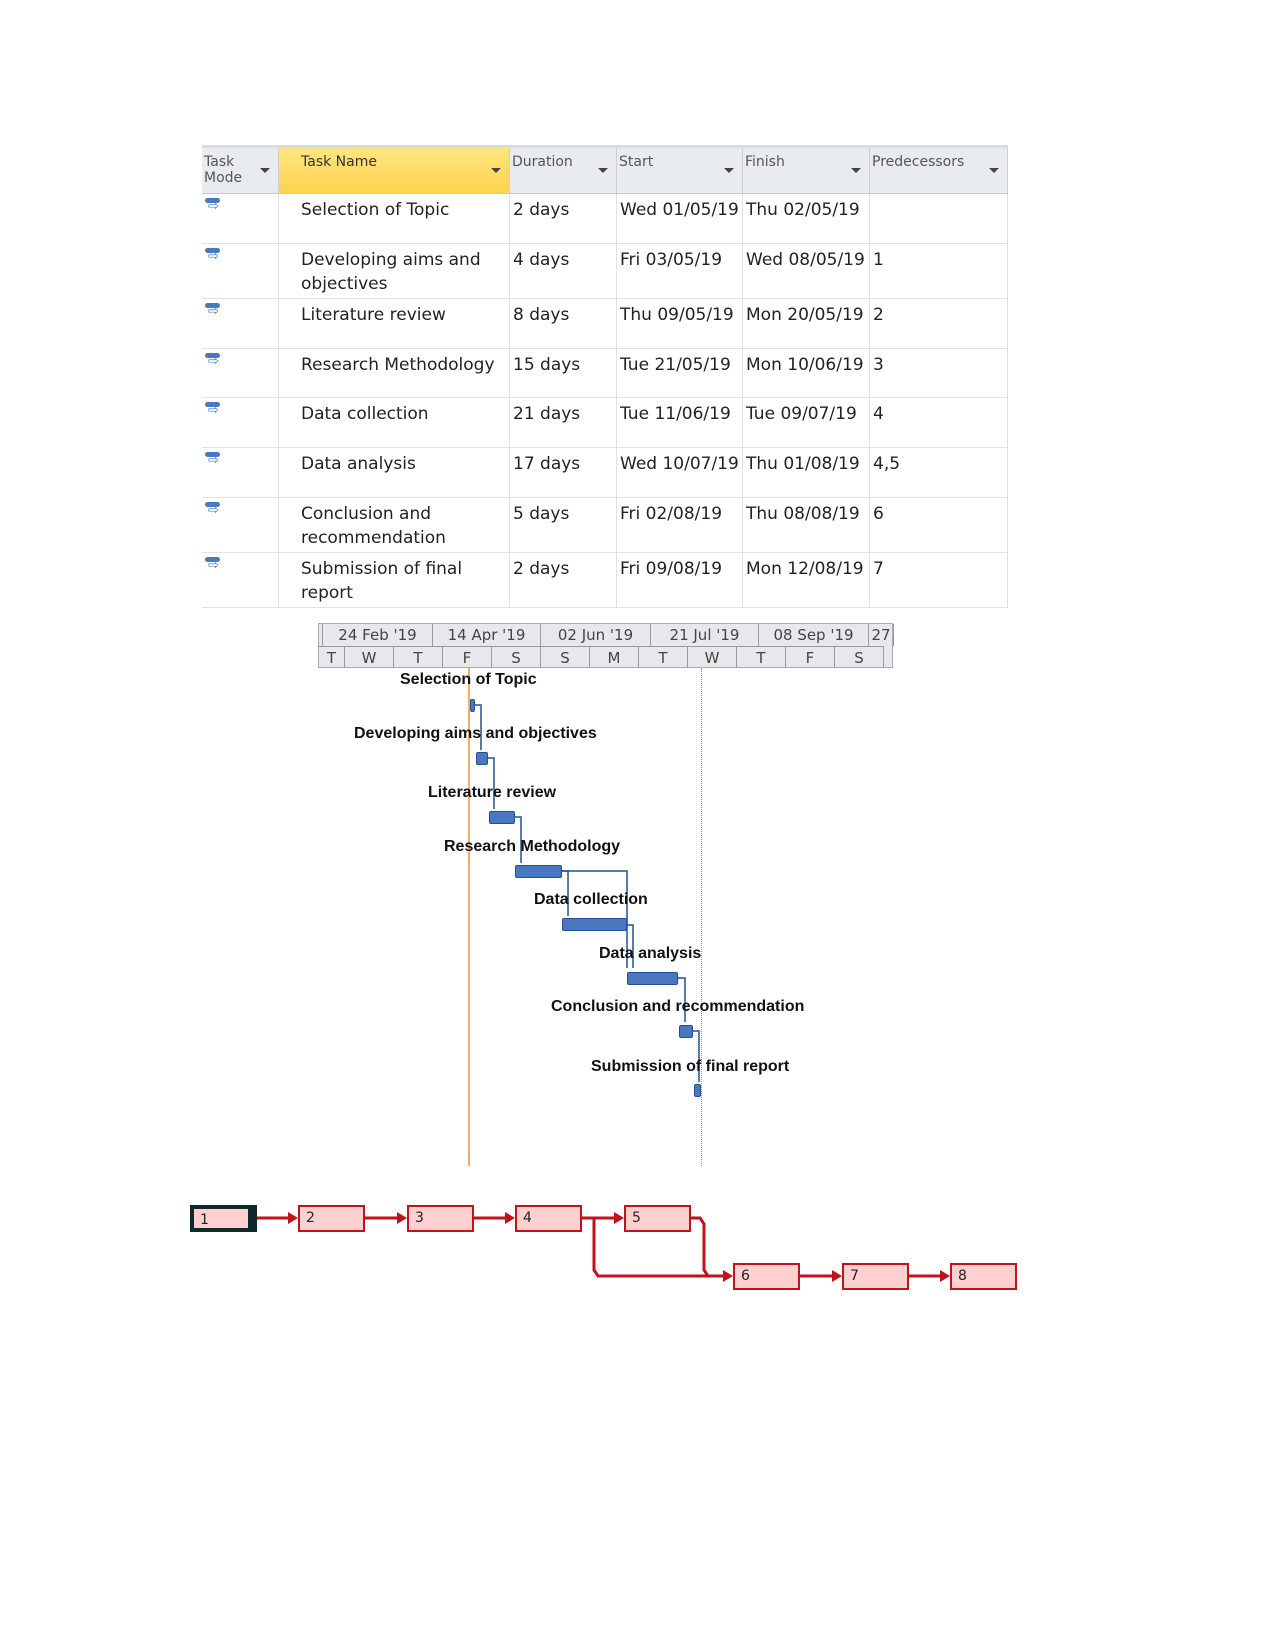  What do you see at coordinates (603, 1247) in the screenshot?
I see `network-connectors` at bounding box center [603, 1247].